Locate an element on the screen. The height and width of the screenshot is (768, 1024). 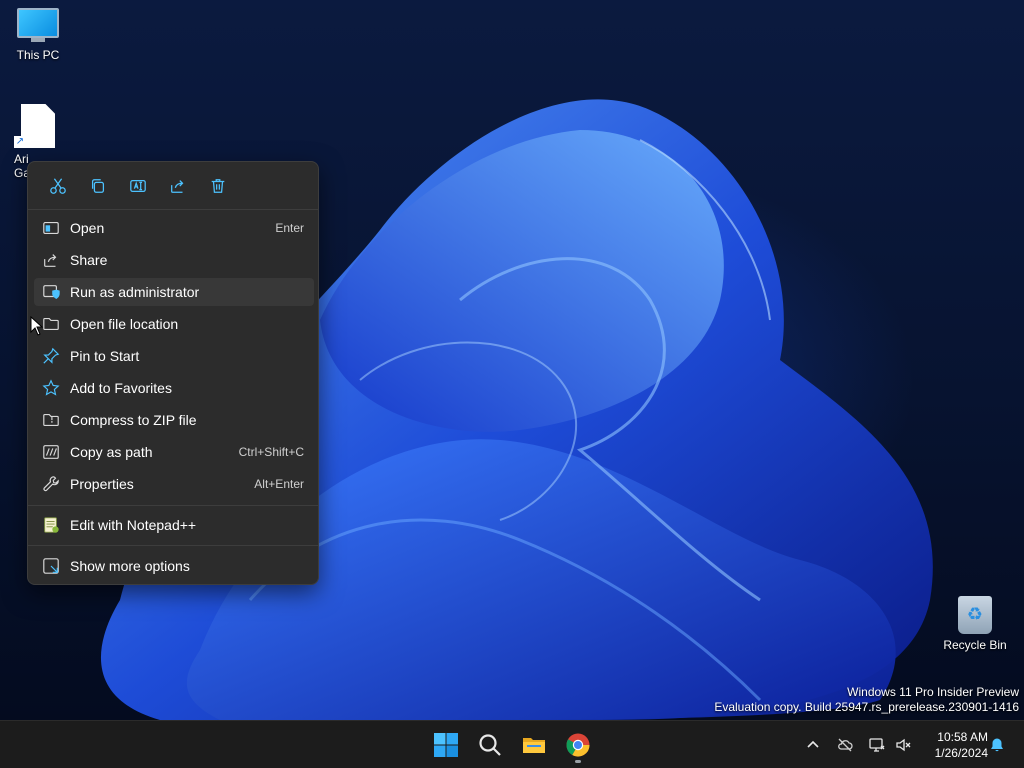
tray-clock: 10:58 AM 1/26/2024 is located at coordinates (953, 745).